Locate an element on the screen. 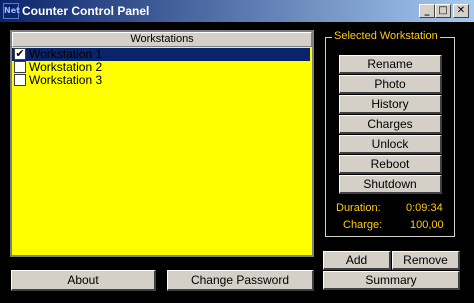 Image resolution: width=474 pixels, height=303 pixels. change-password-button: Change Password is located at coordinates (240, 280).